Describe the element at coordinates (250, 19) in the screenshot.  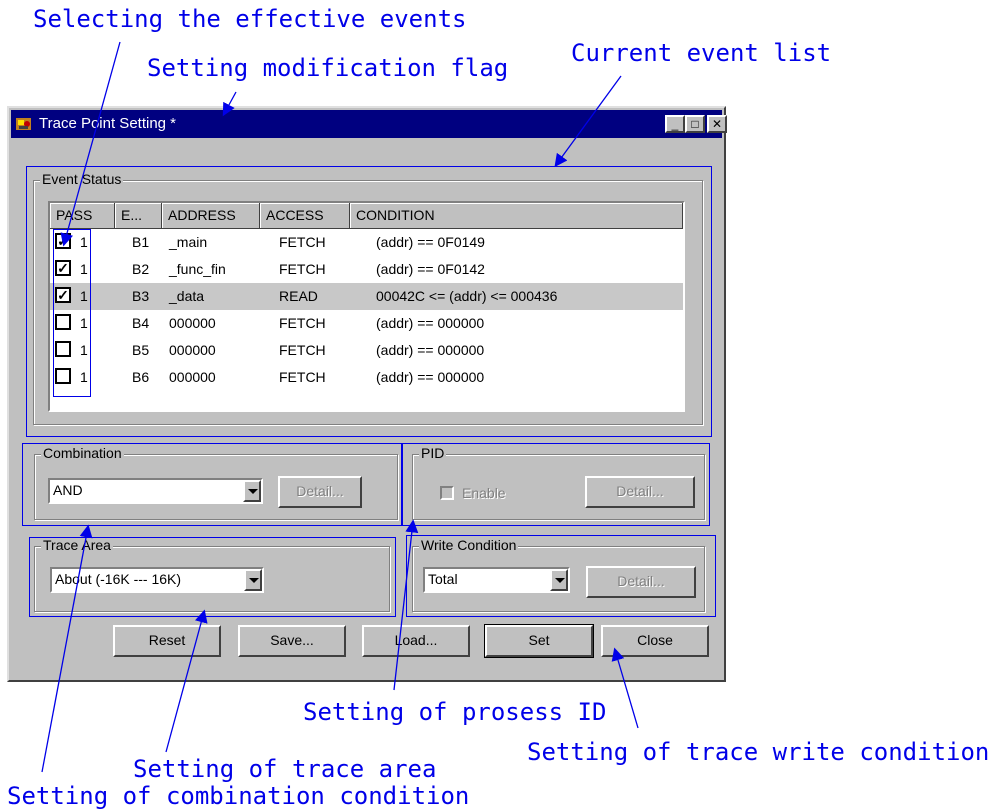
I see `annotation-selecting-events: Selecting the effective events` at that location.